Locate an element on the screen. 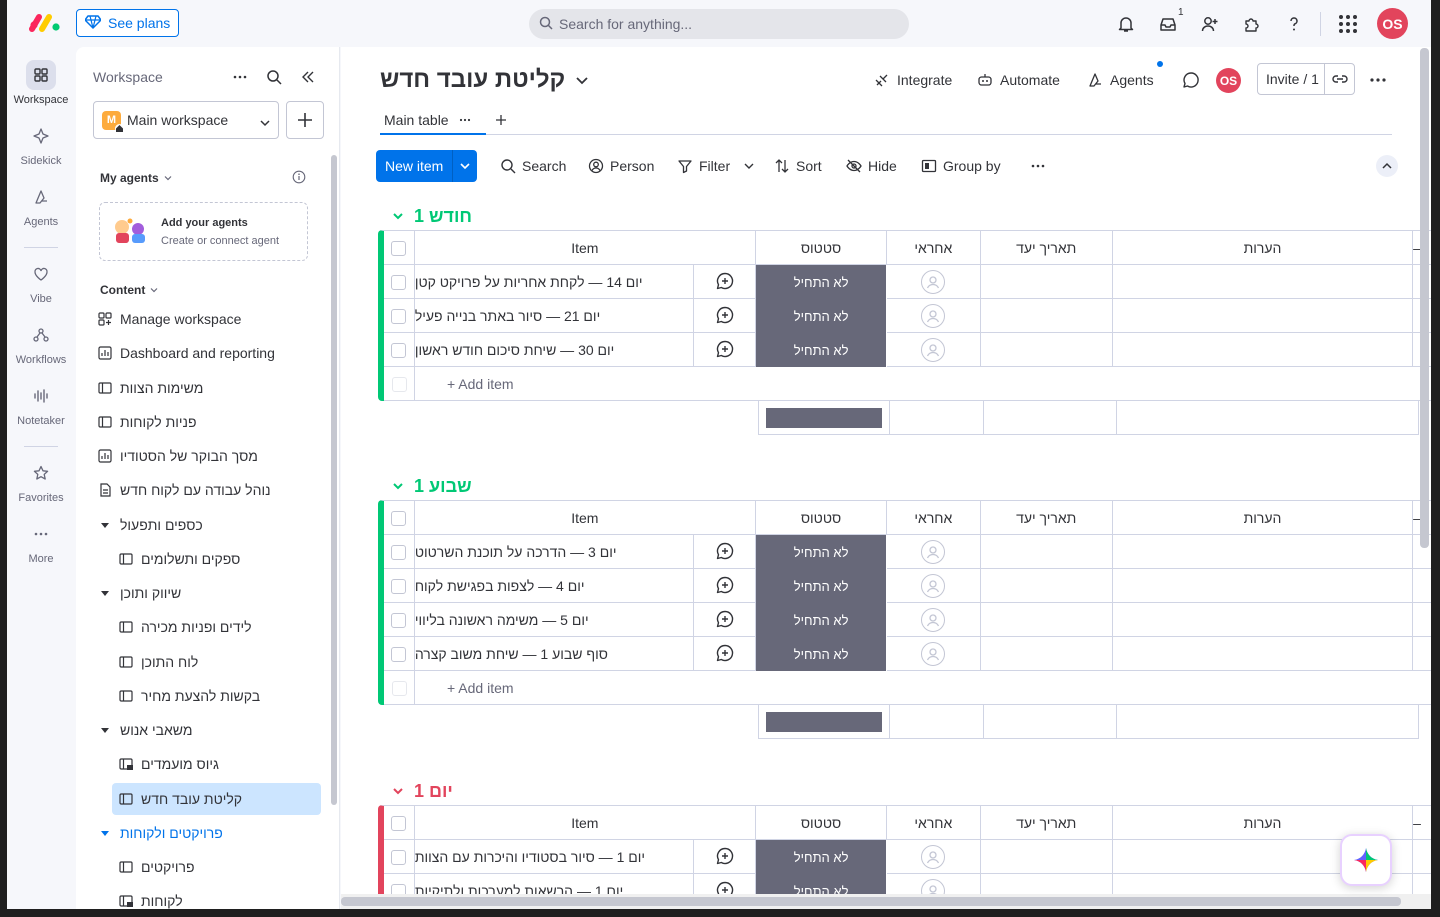 This screenshot has width=1440, height=917. rail-agents: Agents is located at coordinates (41, 205).